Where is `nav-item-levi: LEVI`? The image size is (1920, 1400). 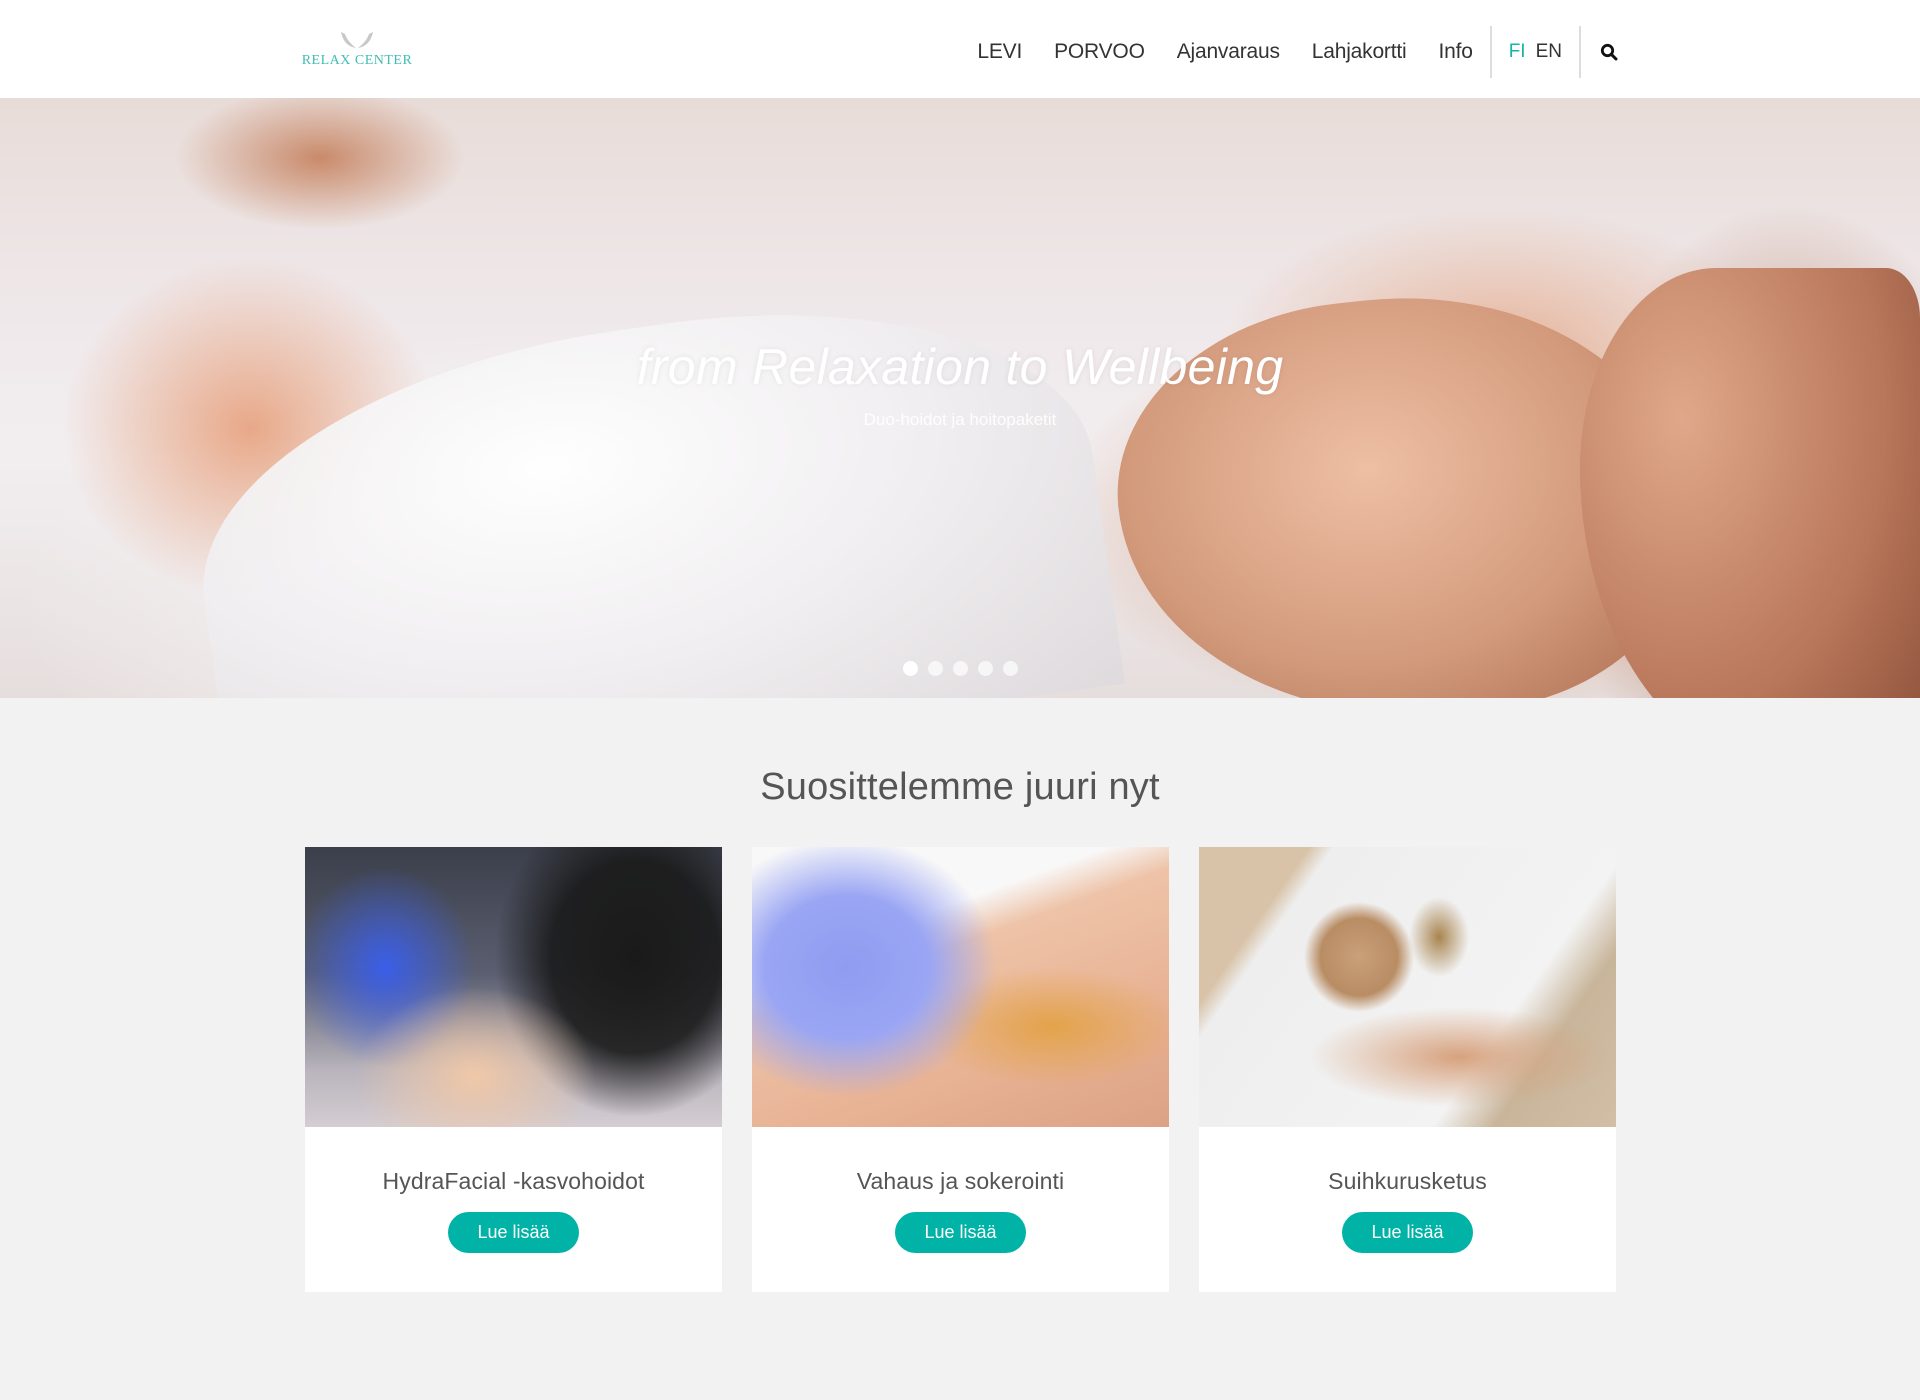
nav-item-levi: LEVI is located at coordinates (999, 52).